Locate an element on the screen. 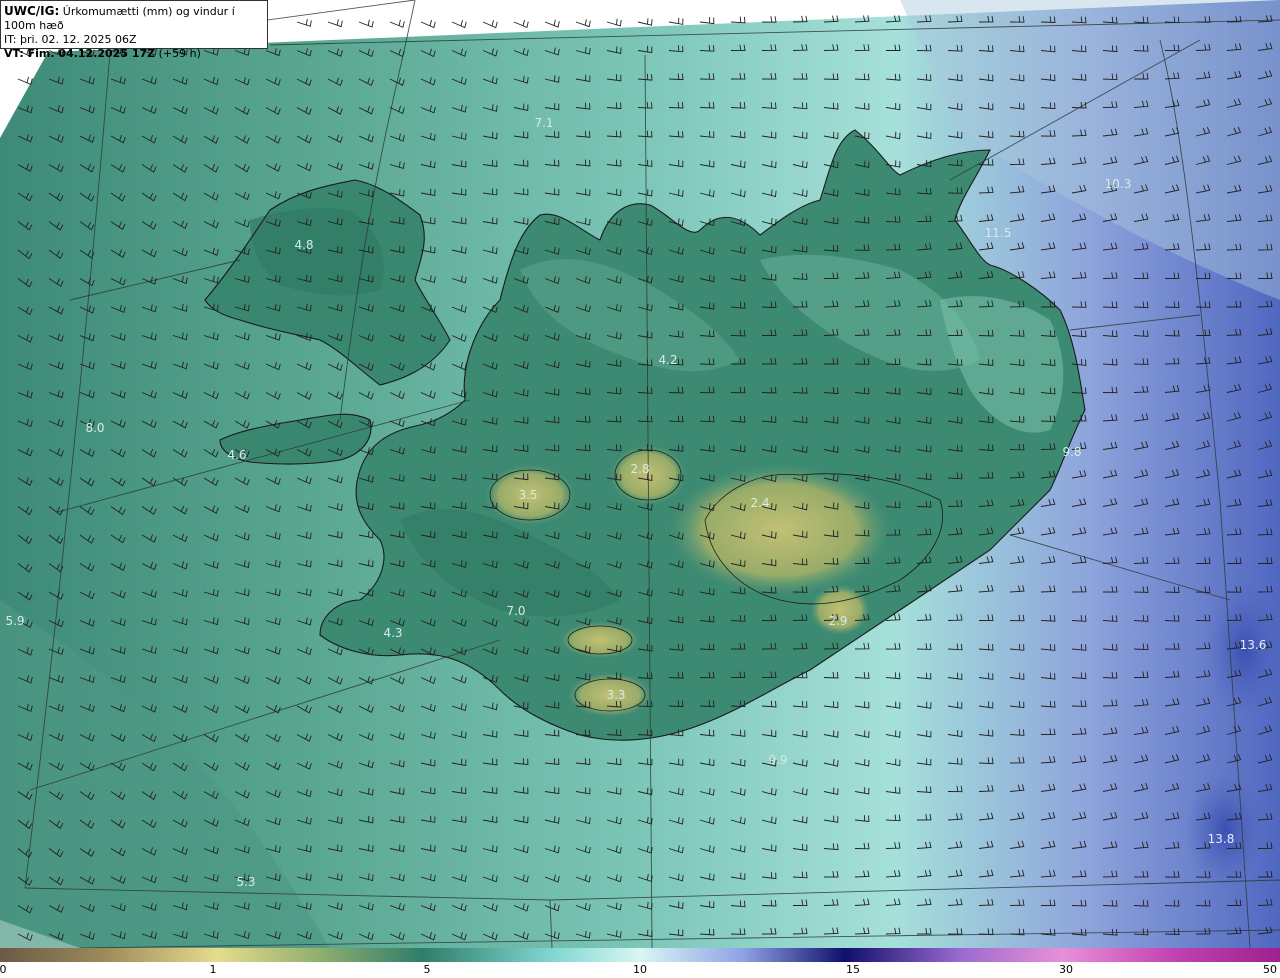 This screenshot has height=978, width=1280. map-value-label: 4.3 is located at coordinates (392, 633).